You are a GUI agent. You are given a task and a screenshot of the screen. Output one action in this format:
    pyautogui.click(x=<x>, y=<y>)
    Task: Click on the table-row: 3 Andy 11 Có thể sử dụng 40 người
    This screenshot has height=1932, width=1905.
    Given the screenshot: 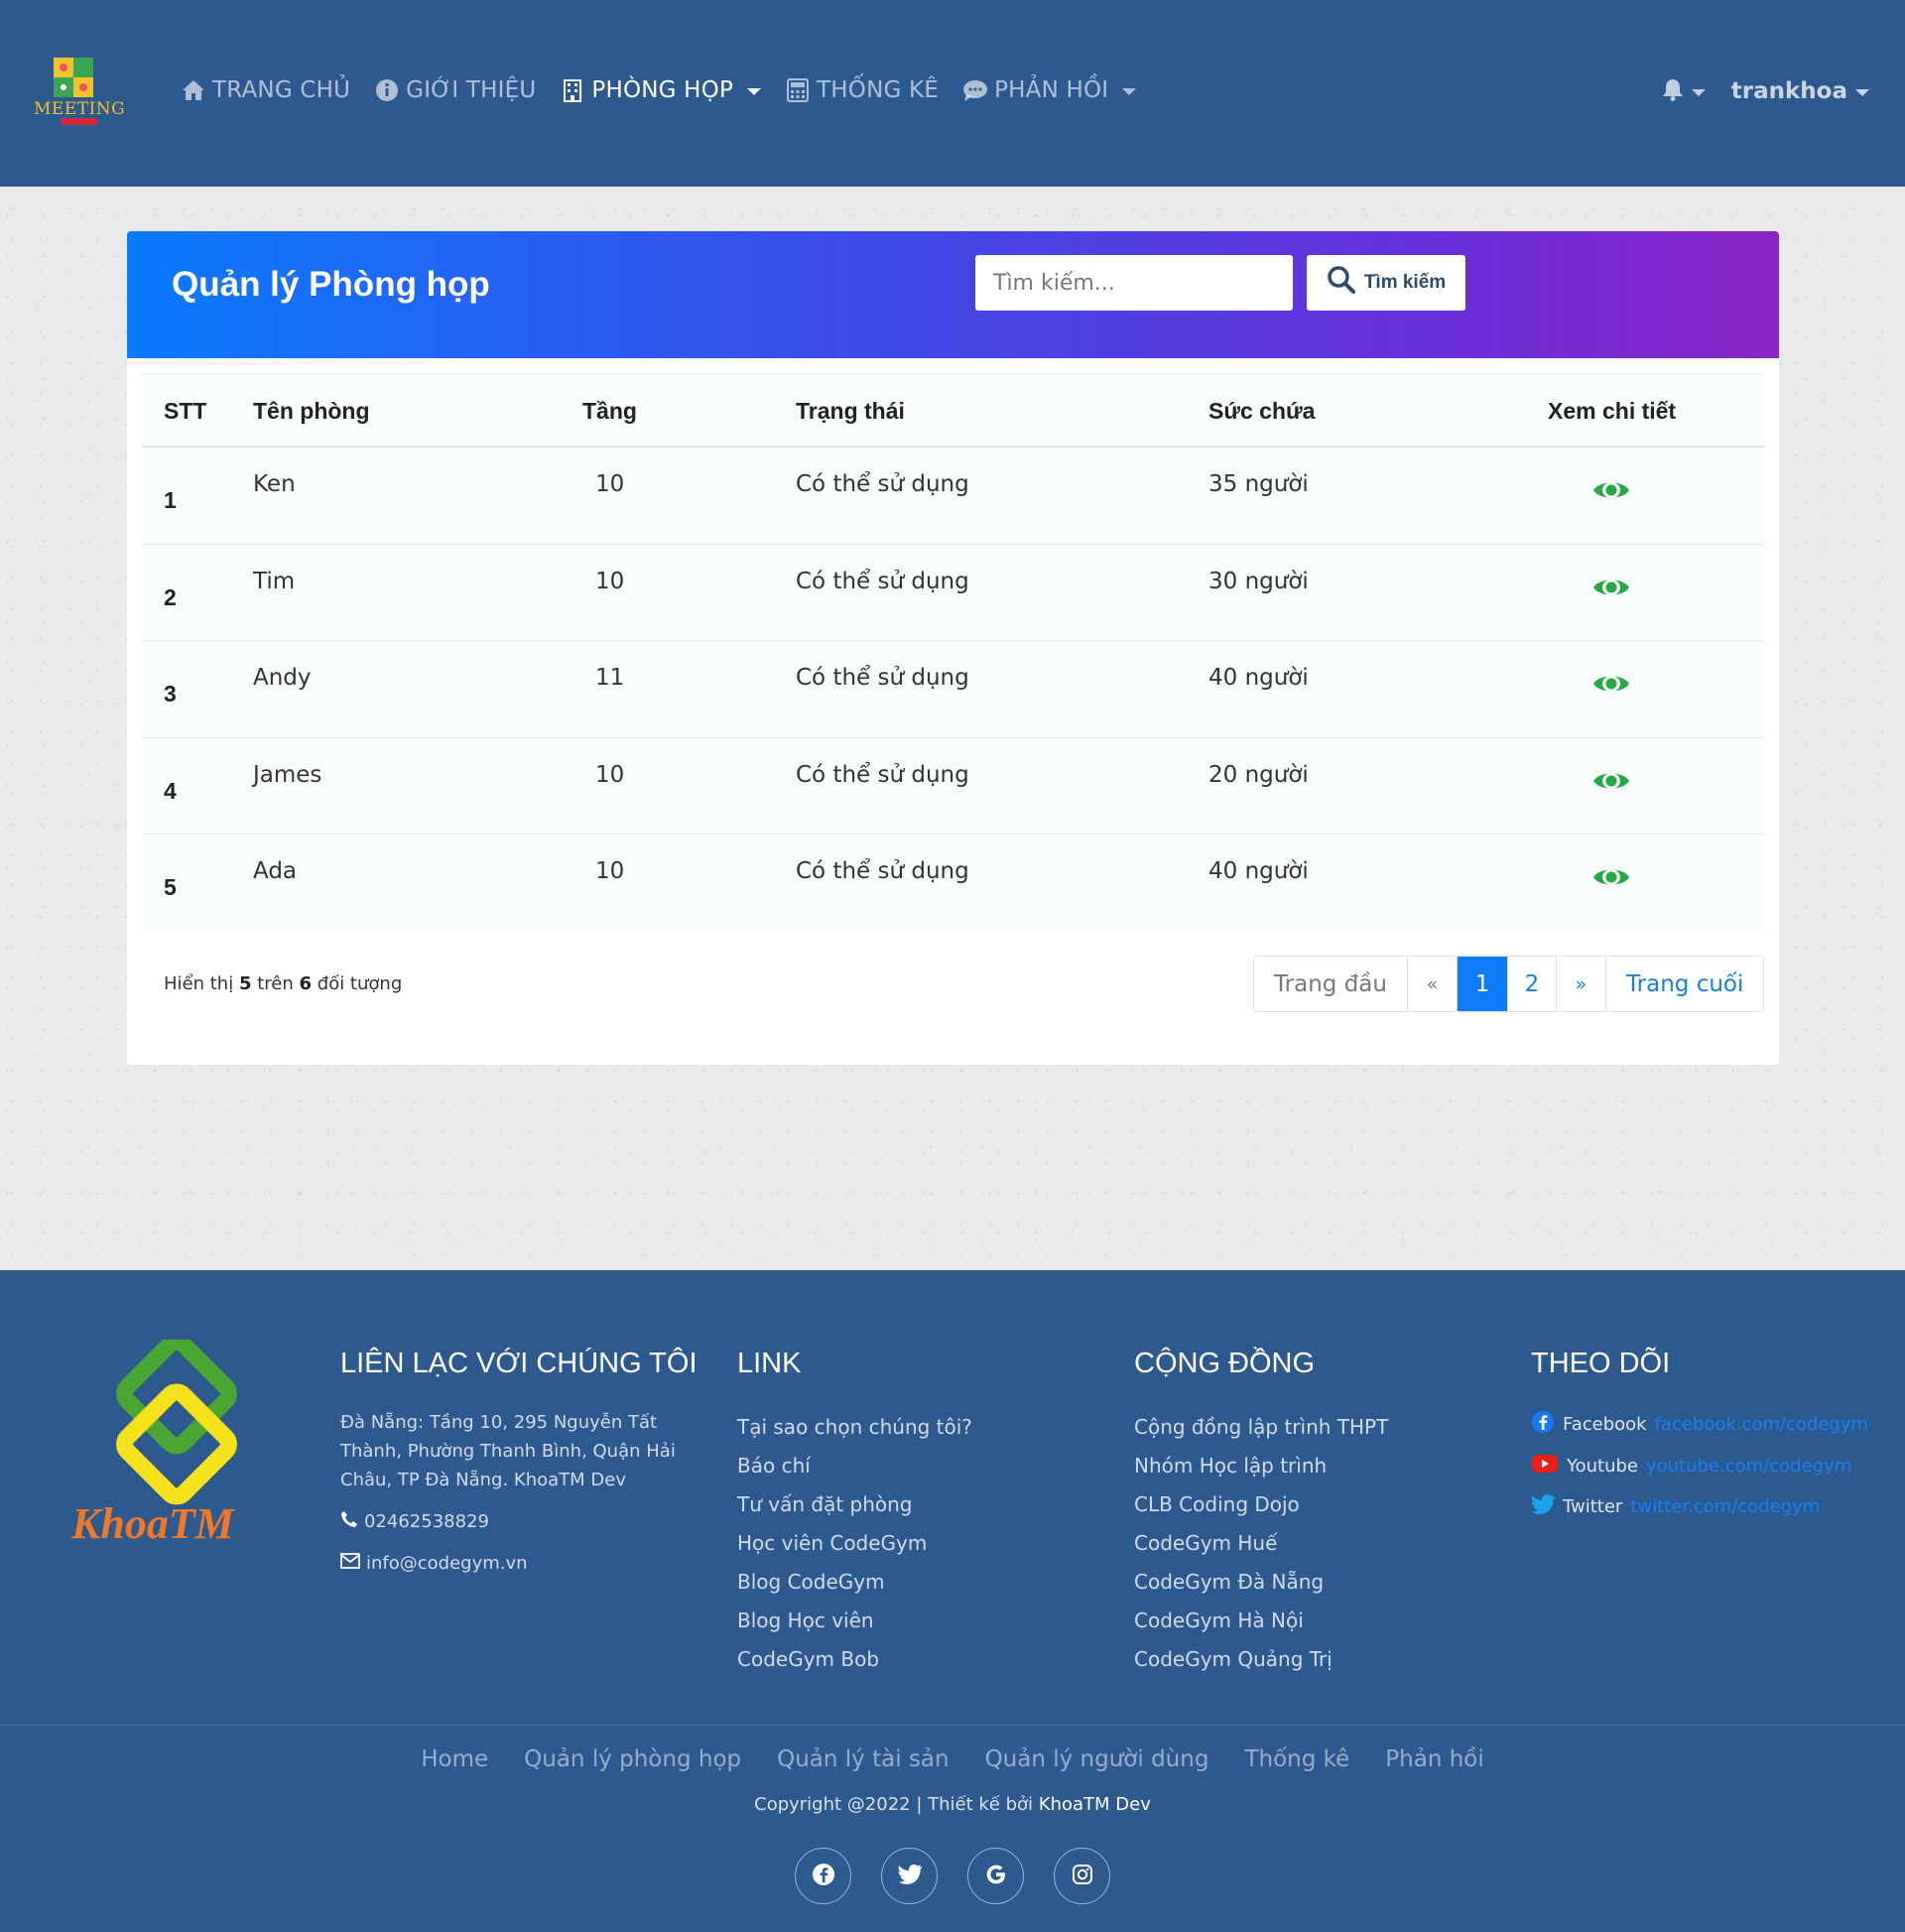 What is the action you would take?
    pyautogui.click(x=953, y=690)
    